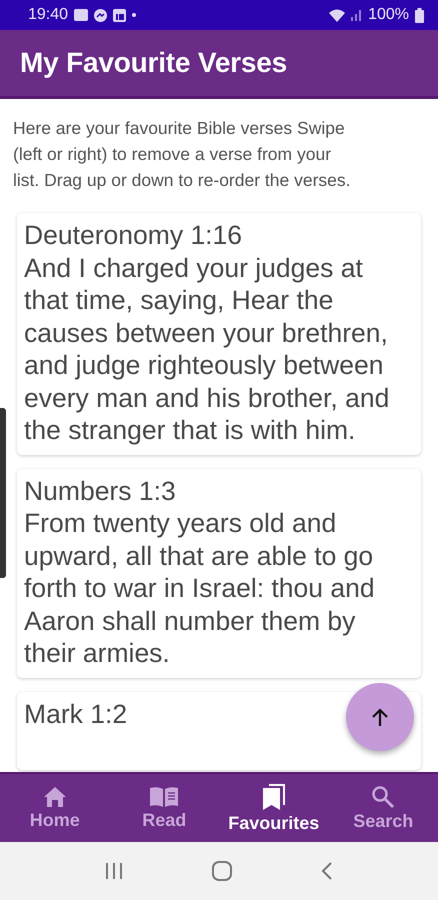 Image resolution: width=438 pixels, height=900 pixels. I want to click on nav-tab: Home, so click(55, 808).